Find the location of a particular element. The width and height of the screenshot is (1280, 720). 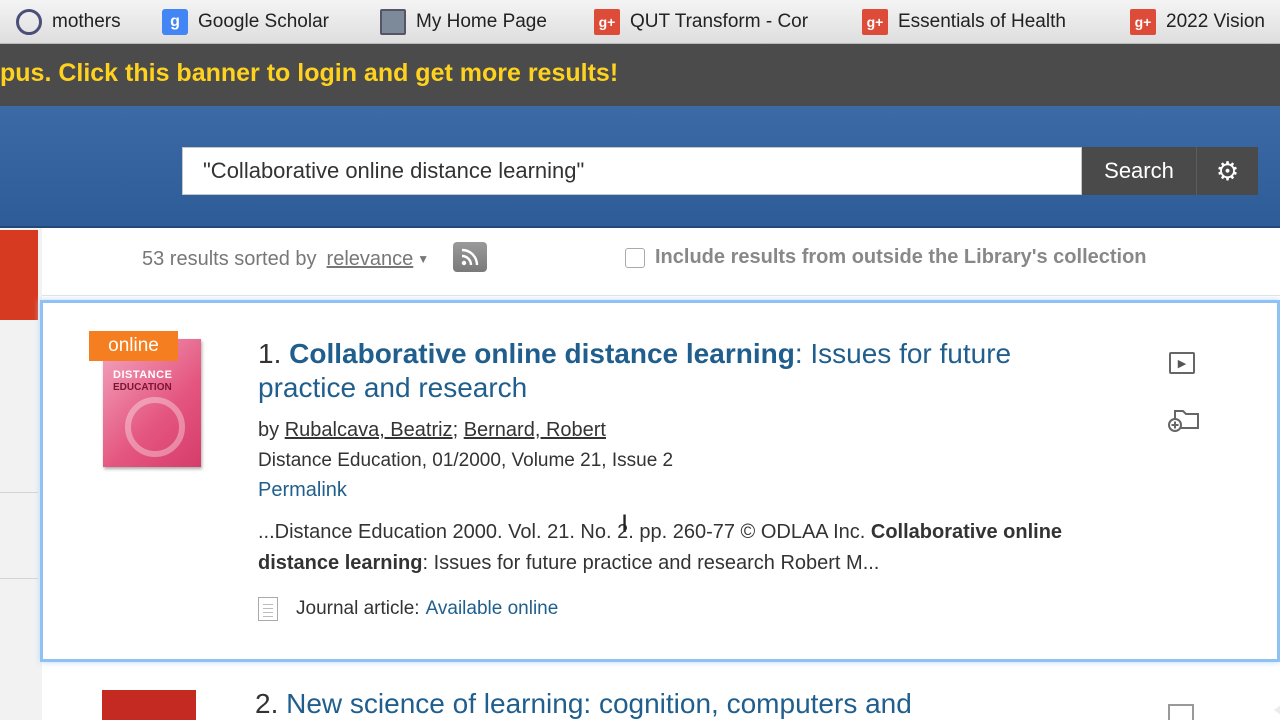

gear-icon: ⚙ is located at coordinates (1227, 170).